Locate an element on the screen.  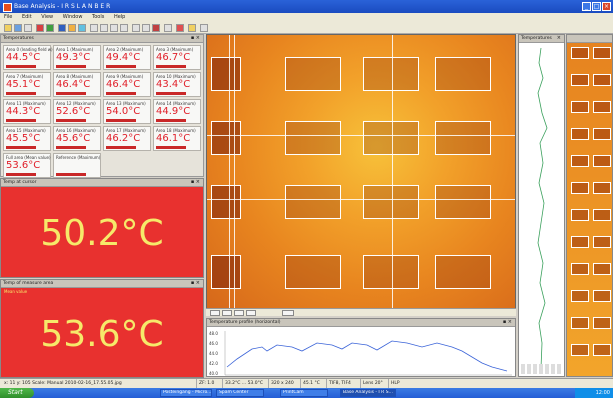
temp-cell: Area 12 (Maximum) 52.6°C is located at coordinates (77, 111).